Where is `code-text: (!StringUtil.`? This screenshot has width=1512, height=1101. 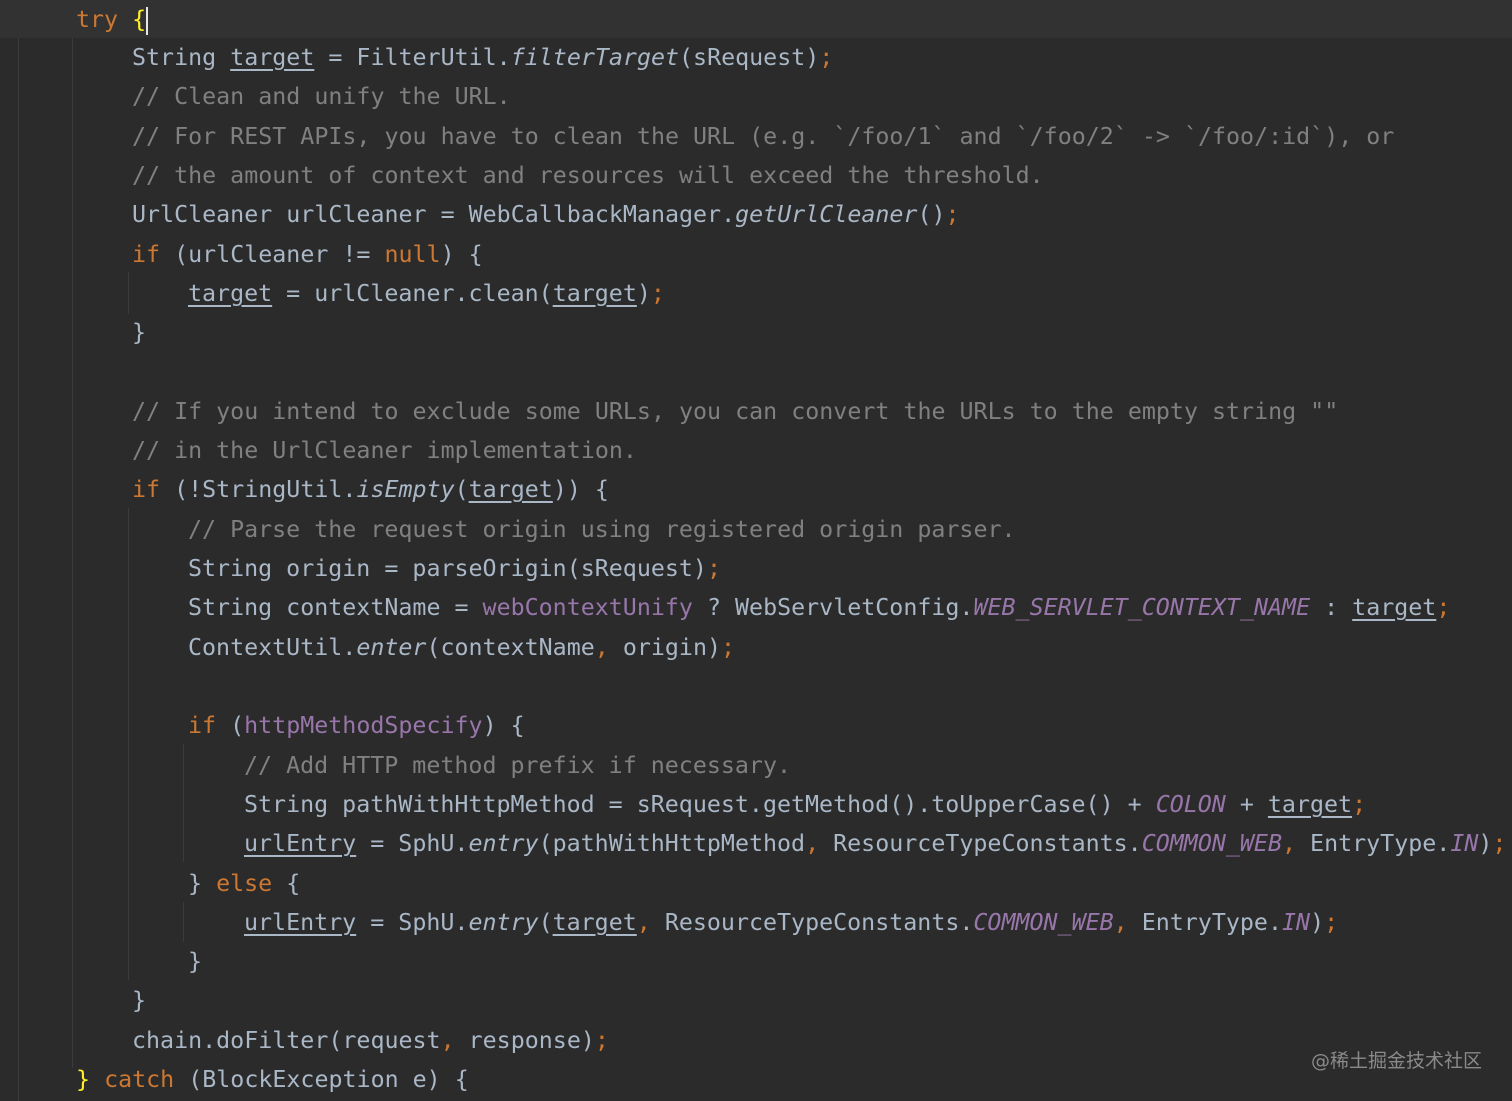 code-text: (!StringUtil. is located at coordinates (258, 489).